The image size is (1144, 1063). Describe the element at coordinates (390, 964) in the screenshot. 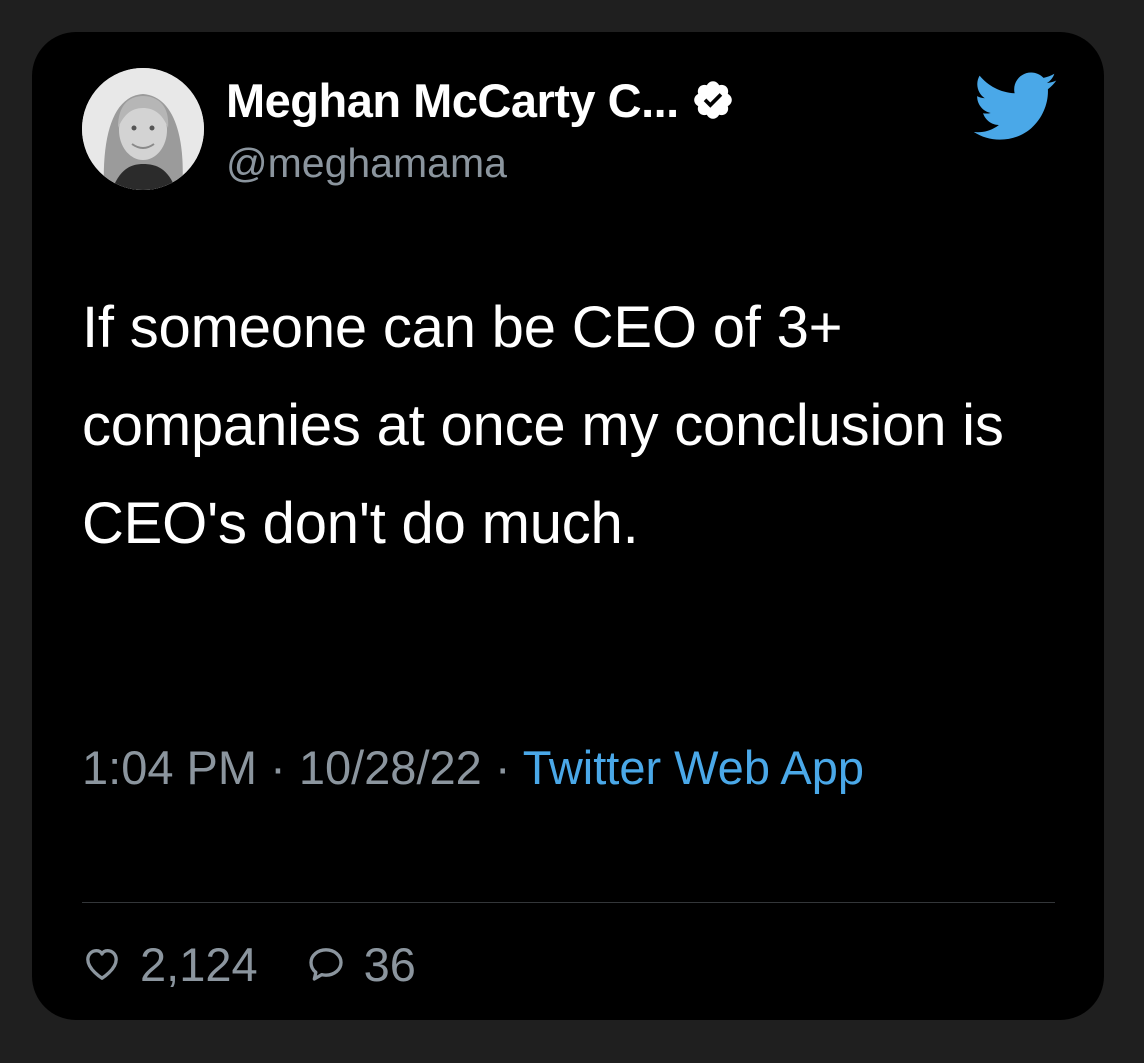

I see `replies-count: 36` at that location.